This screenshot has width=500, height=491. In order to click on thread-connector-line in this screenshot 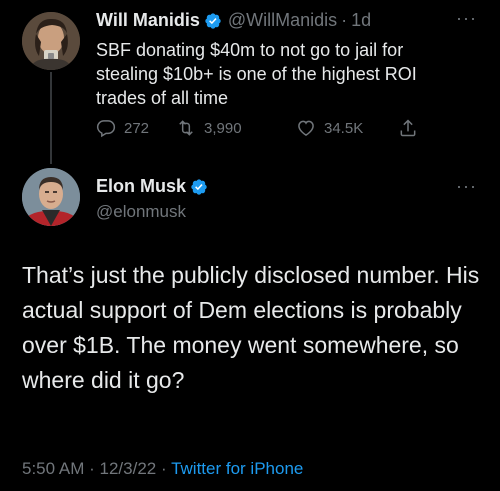, I will do `click(51, 118)`.